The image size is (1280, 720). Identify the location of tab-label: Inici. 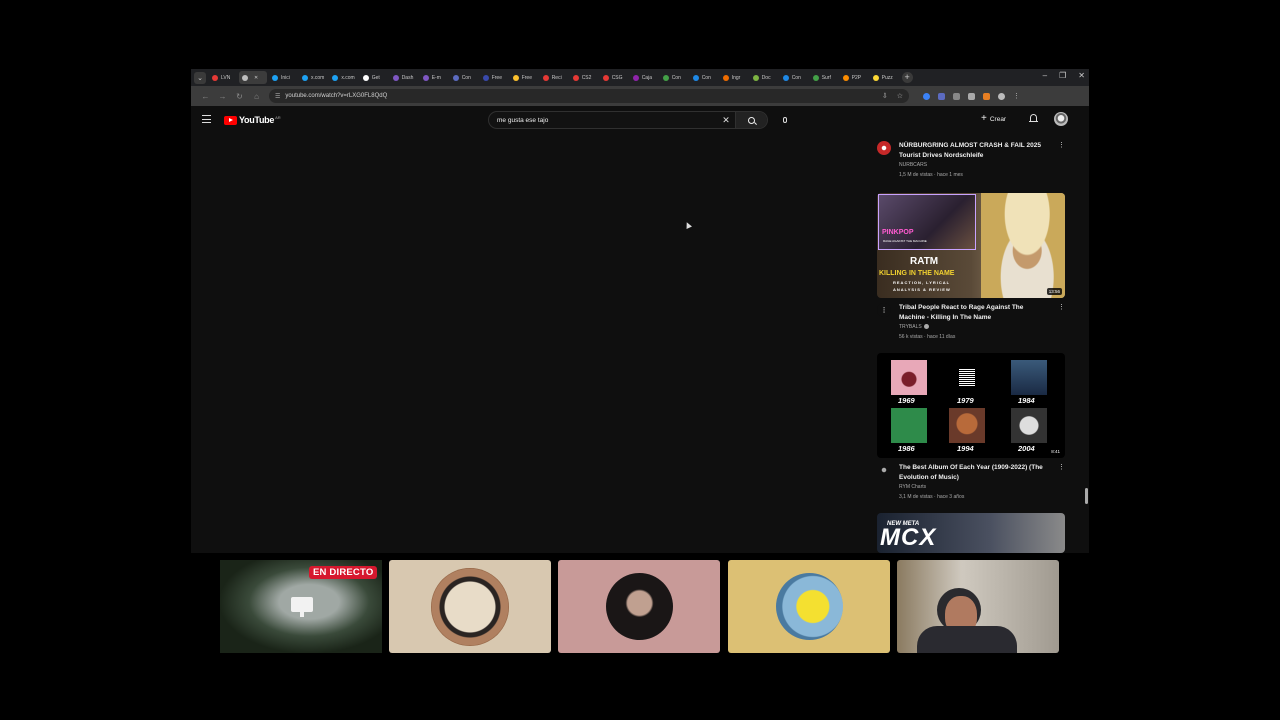
(285, 77).